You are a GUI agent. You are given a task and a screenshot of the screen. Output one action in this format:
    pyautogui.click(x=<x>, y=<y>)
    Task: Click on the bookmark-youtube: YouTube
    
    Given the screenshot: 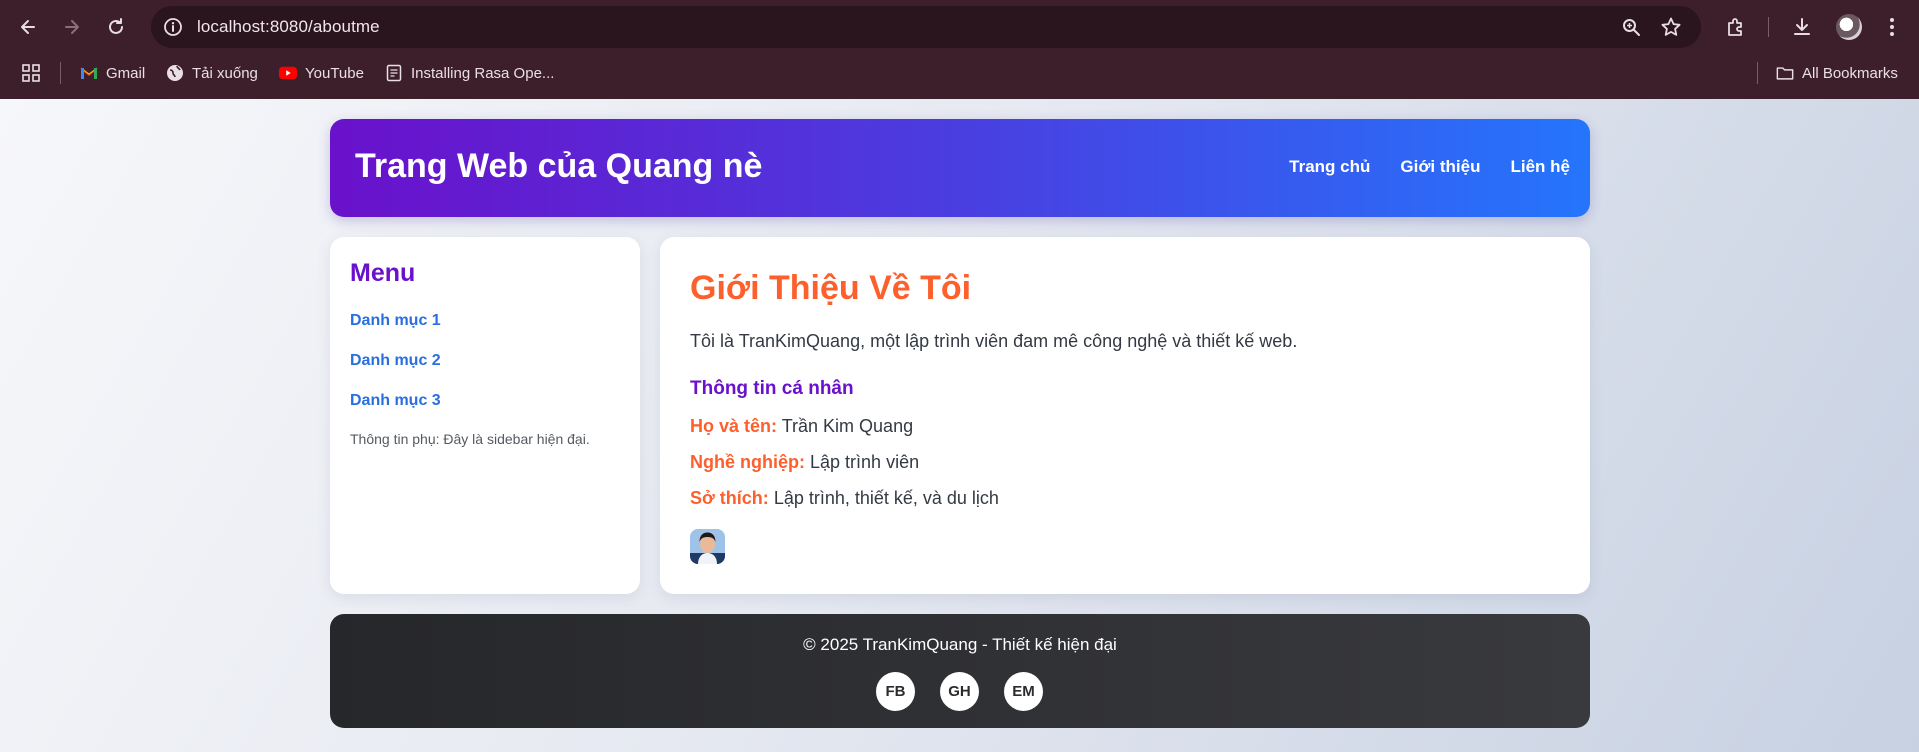 What is the action you would take?
    pyautogui.click(x=321, y=73)
    